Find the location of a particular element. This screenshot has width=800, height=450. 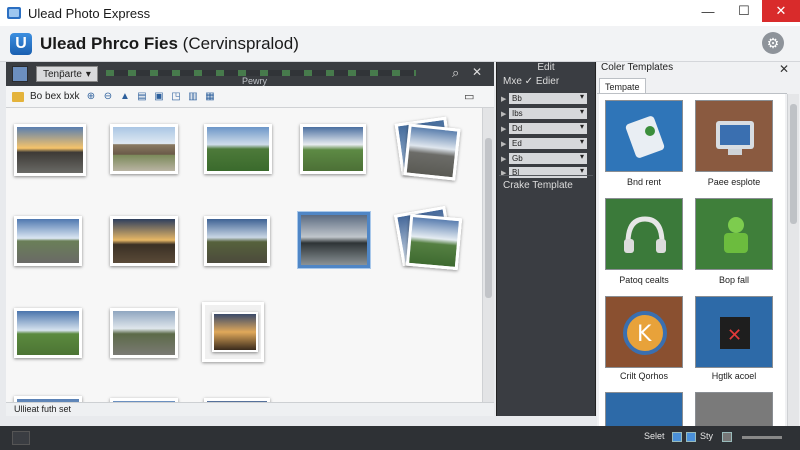

headphones-icon is located at coordinates (645, 234).